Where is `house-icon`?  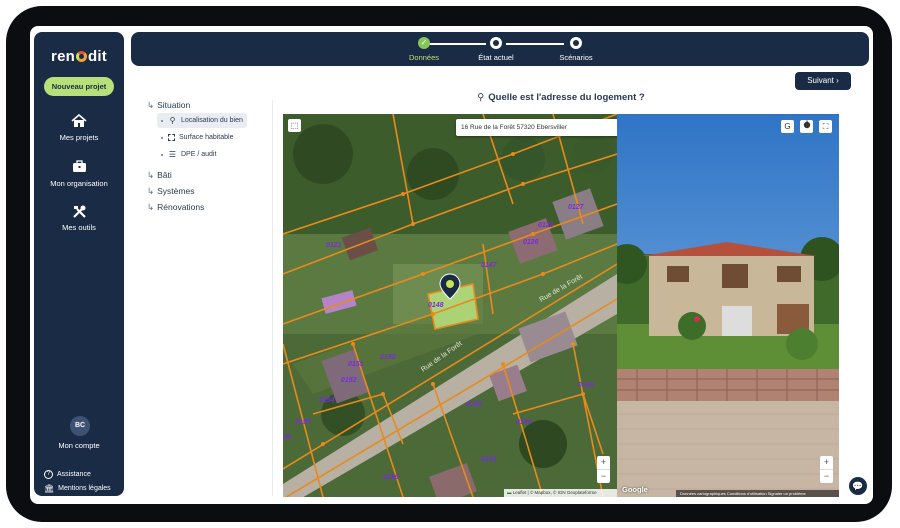 house-icon is located at coordinates (79, 121).